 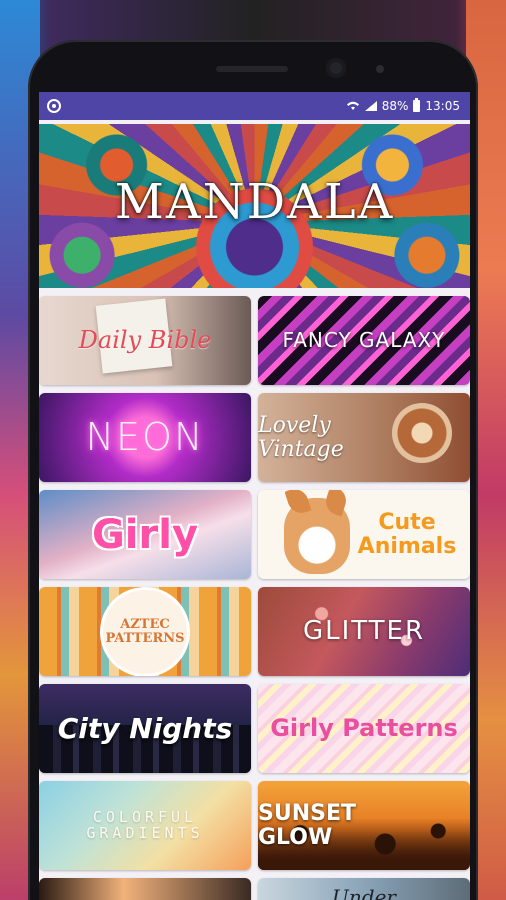 What do you see at coordinates (352, 105) in the screenshot?
I see `wifi-icon` at bounding box center [352, 105].